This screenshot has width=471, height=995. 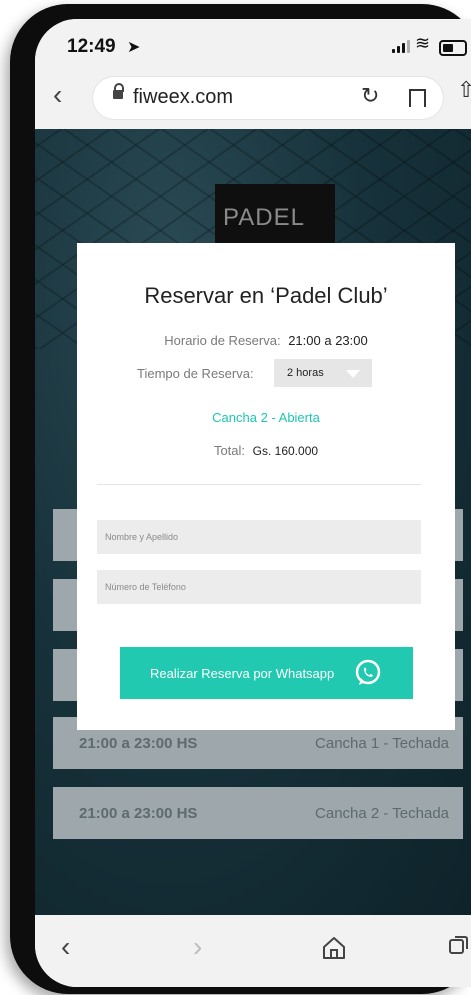 What do you see at coordinates (264, 217) in the screenshot?
I see `logo-text: PADEL` at bounding box center [264, 217].